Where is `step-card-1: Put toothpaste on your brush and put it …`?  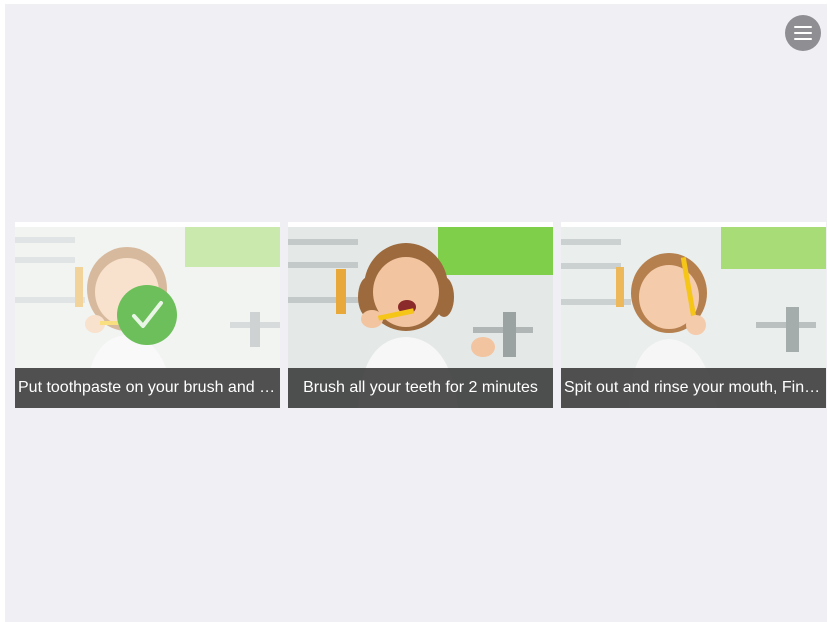 step-card-1: Put toothpaste on your brush and put it … is located at coordinates (147, 315).